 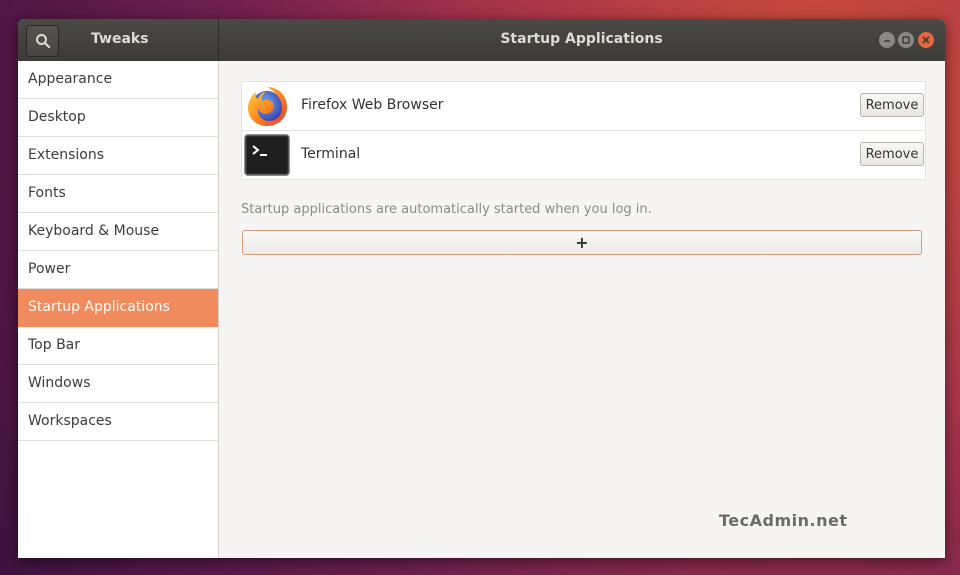 What do you see at coordinates (118, 118) in the screenshot?
I see `sidebar-item-desktop: Desktop` at bounding box center [118, 118].